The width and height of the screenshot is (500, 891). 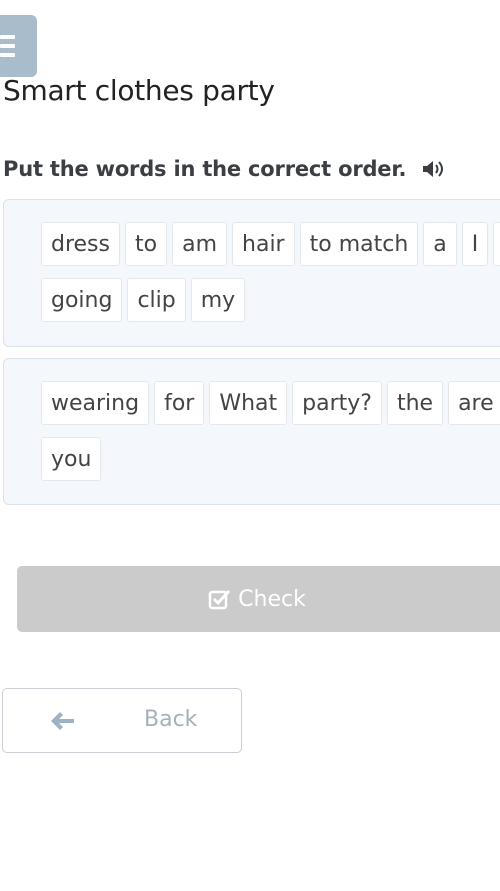 What do you see at coordinates (80, 244) in the screenshot?
I see `word-chip: dress` at bounding box center [80, 244].